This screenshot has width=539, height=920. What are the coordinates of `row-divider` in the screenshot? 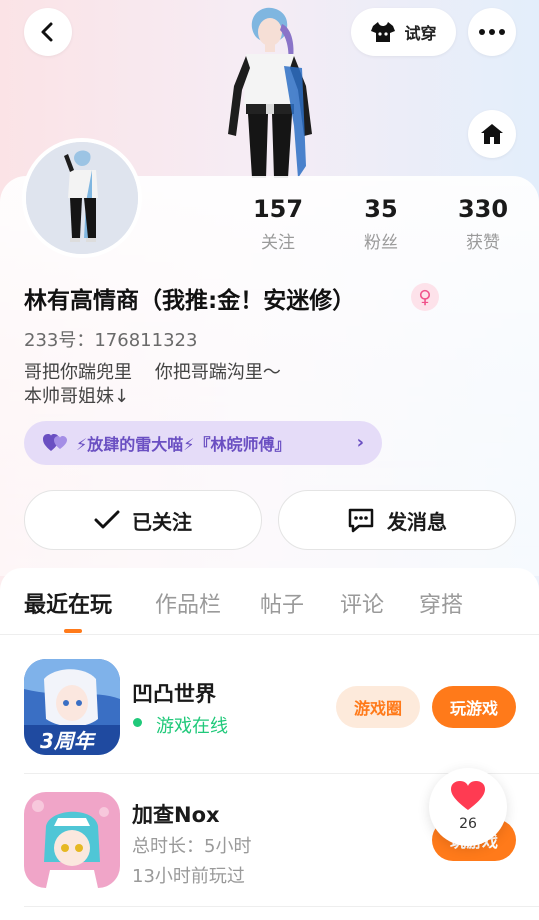 It's located at (281, 906).